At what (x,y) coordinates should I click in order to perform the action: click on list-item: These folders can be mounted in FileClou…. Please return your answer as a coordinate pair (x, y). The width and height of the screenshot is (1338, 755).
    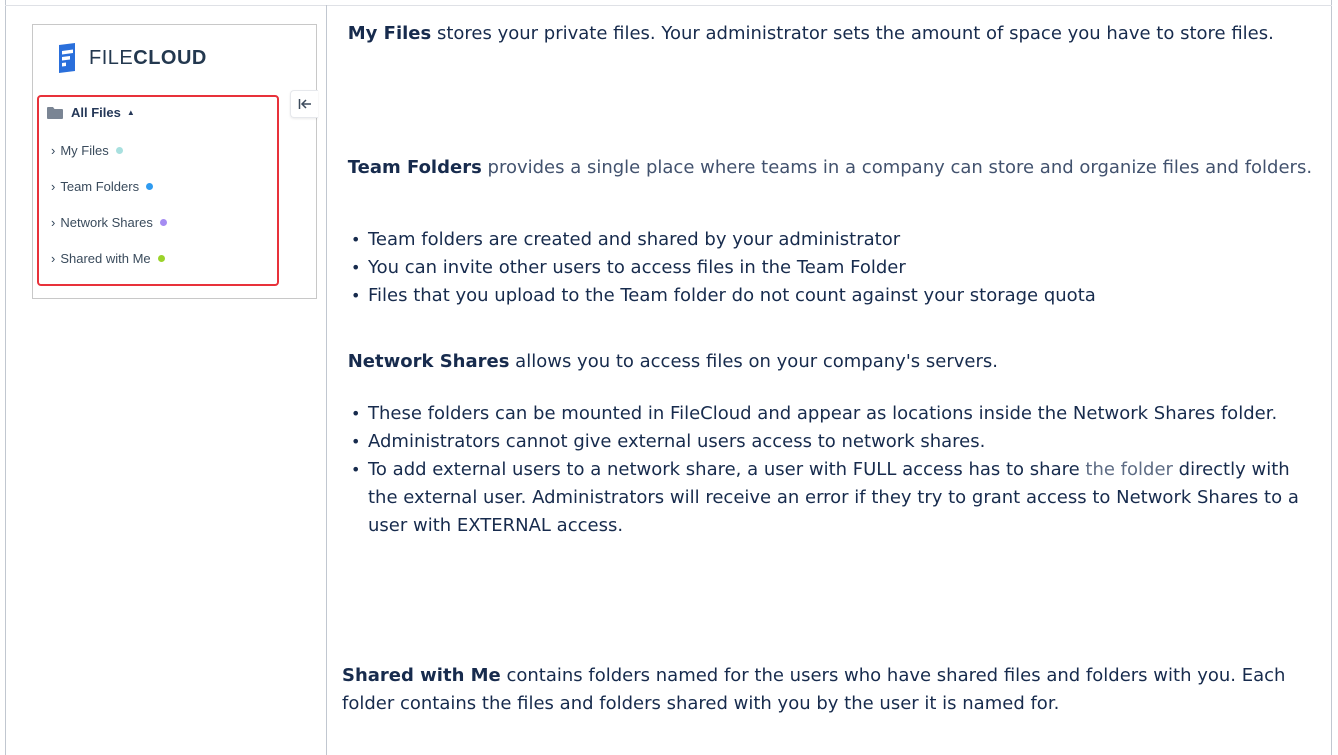
    Looking at the image, I should click on (832, 414).